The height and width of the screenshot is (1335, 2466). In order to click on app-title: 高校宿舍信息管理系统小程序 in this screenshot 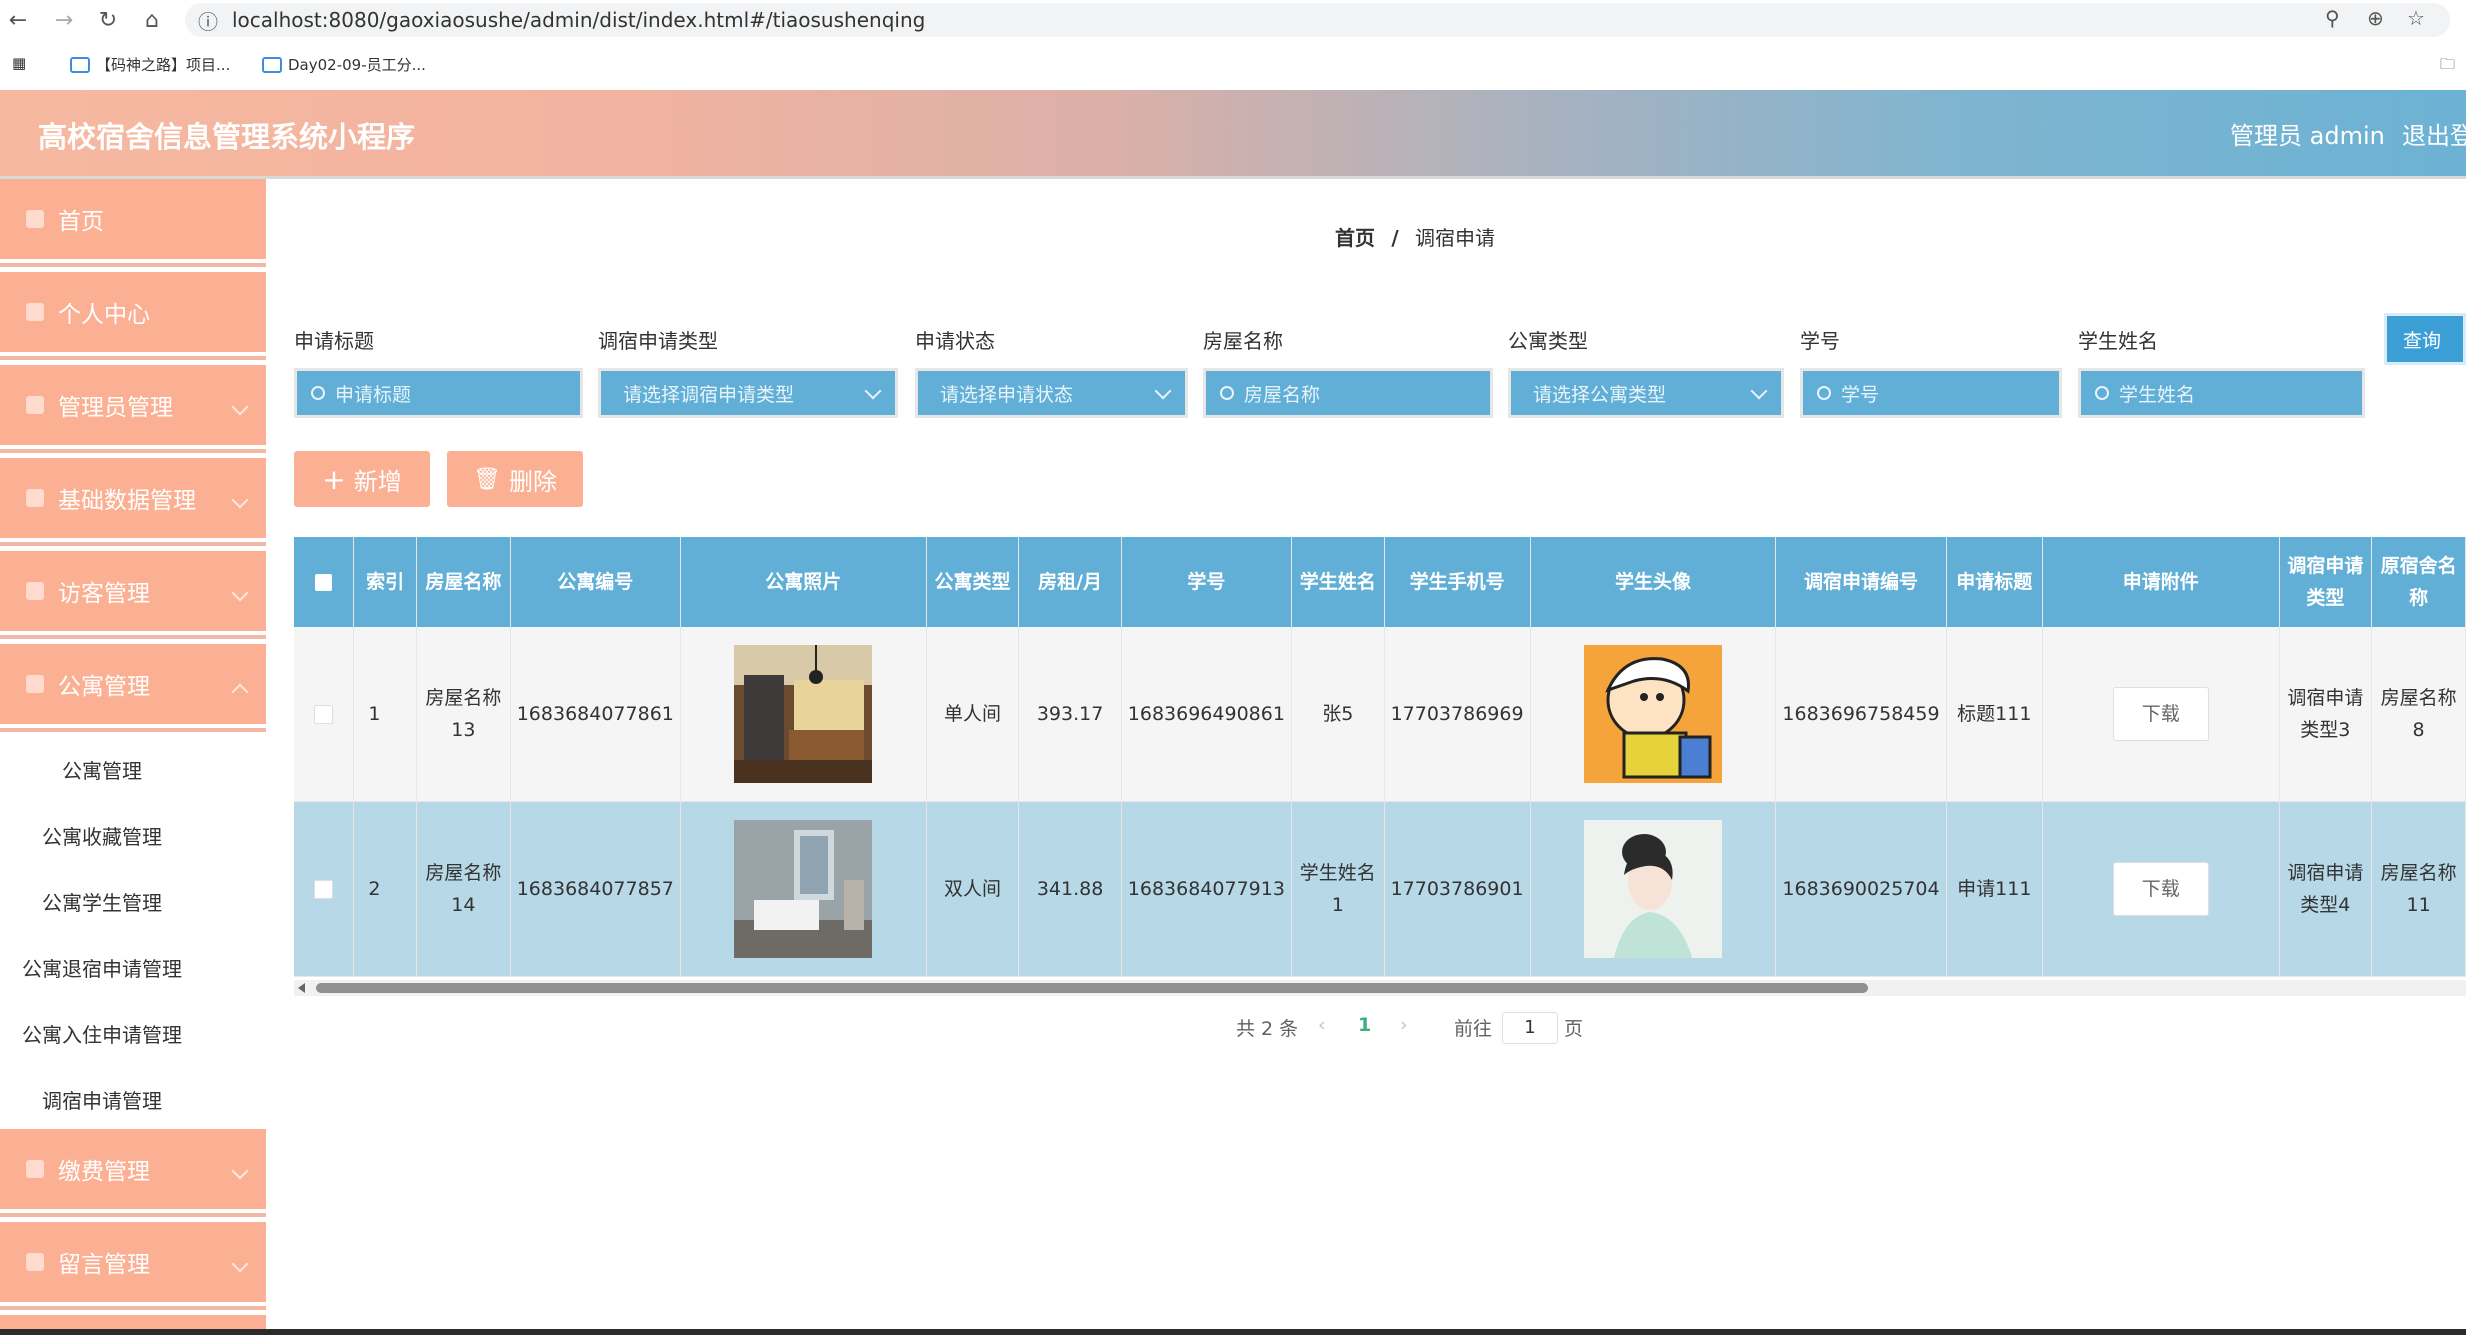, I will do `click(227, 137)`.